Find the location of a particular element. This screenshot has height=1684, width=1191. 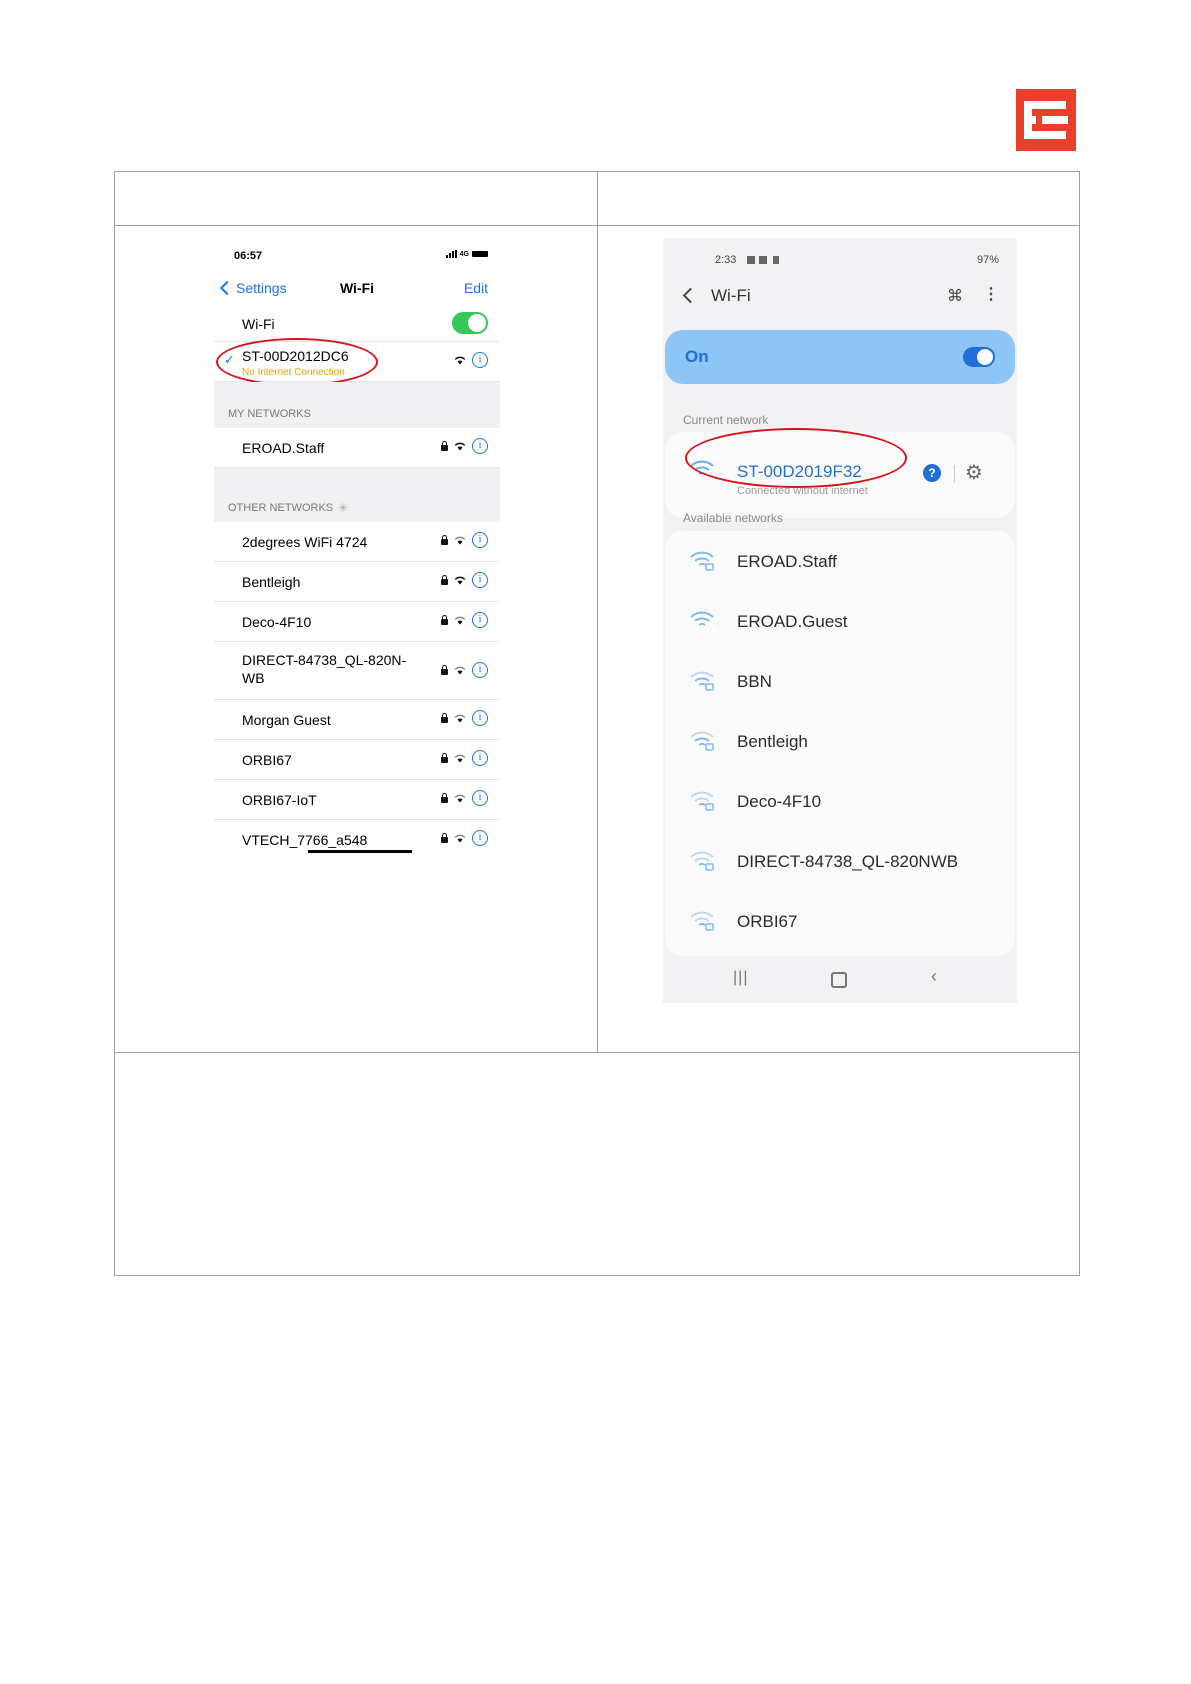

network-row: VTECH_7766_a548 i is located at coordinates (357, 837).